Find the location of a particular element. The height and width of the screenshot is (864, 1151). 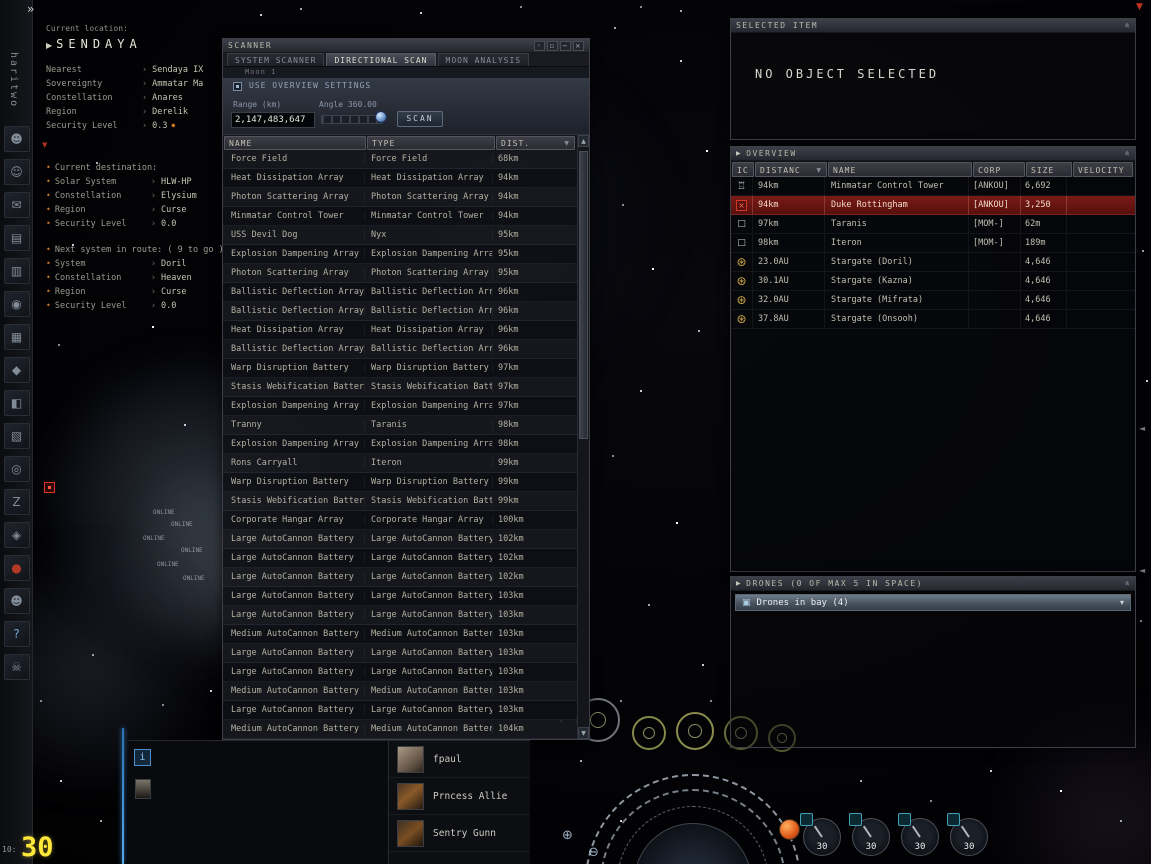

hostile-bracket-icon is located at coordinates (49, 487).